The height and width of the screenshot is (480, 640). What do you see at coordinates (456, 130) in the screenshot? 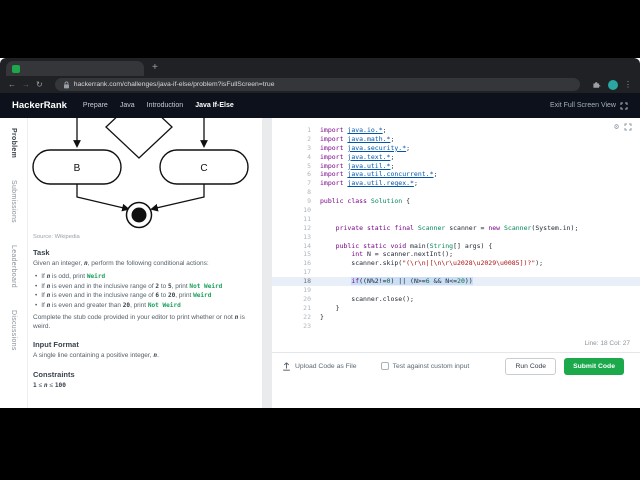
I see `code-line: 1 import java.io.*;` at bounding box center [456, 130].